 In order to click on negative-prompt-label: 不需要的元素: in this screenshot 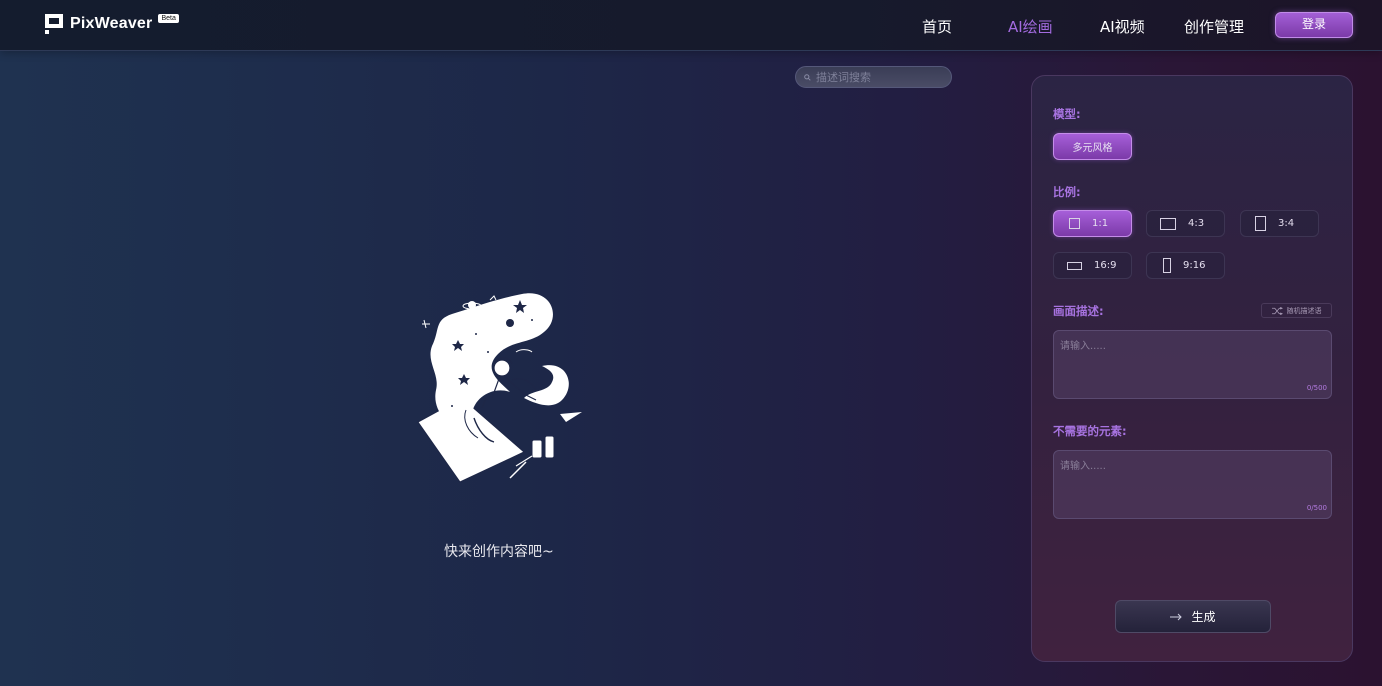, I will do `click(1090, 431)`.